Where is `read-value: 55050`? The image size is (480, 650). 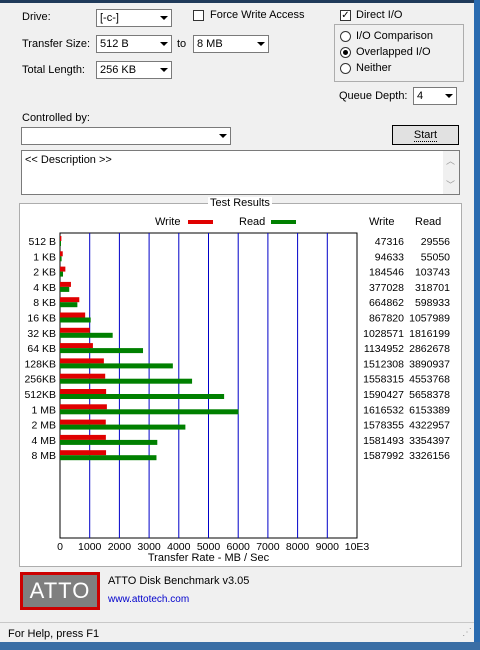 read-value: 55050 is located at coordinates (435, 257).